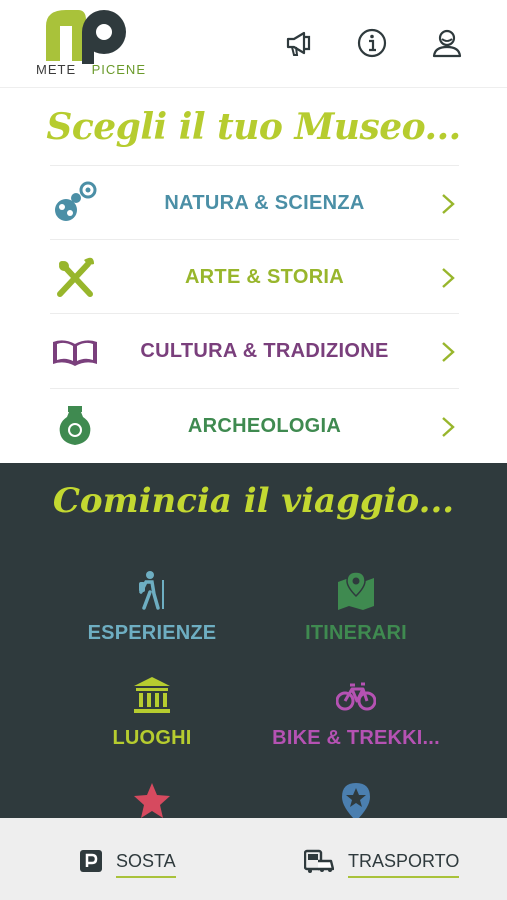 This screenshot has width=507, height=900. I want to click on tile-luoghi: LUOGHI, so click(152, 725).